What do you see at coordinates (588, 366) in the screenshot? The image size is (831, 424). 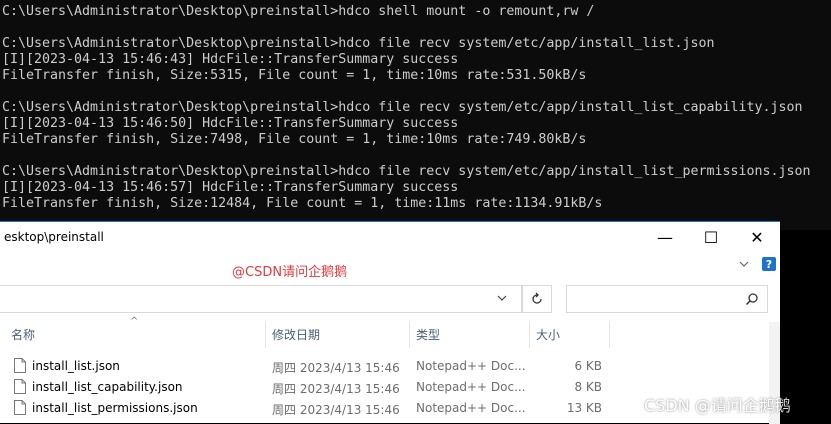 I see `file-size: 6 KB` at bounding box center [588, 366].